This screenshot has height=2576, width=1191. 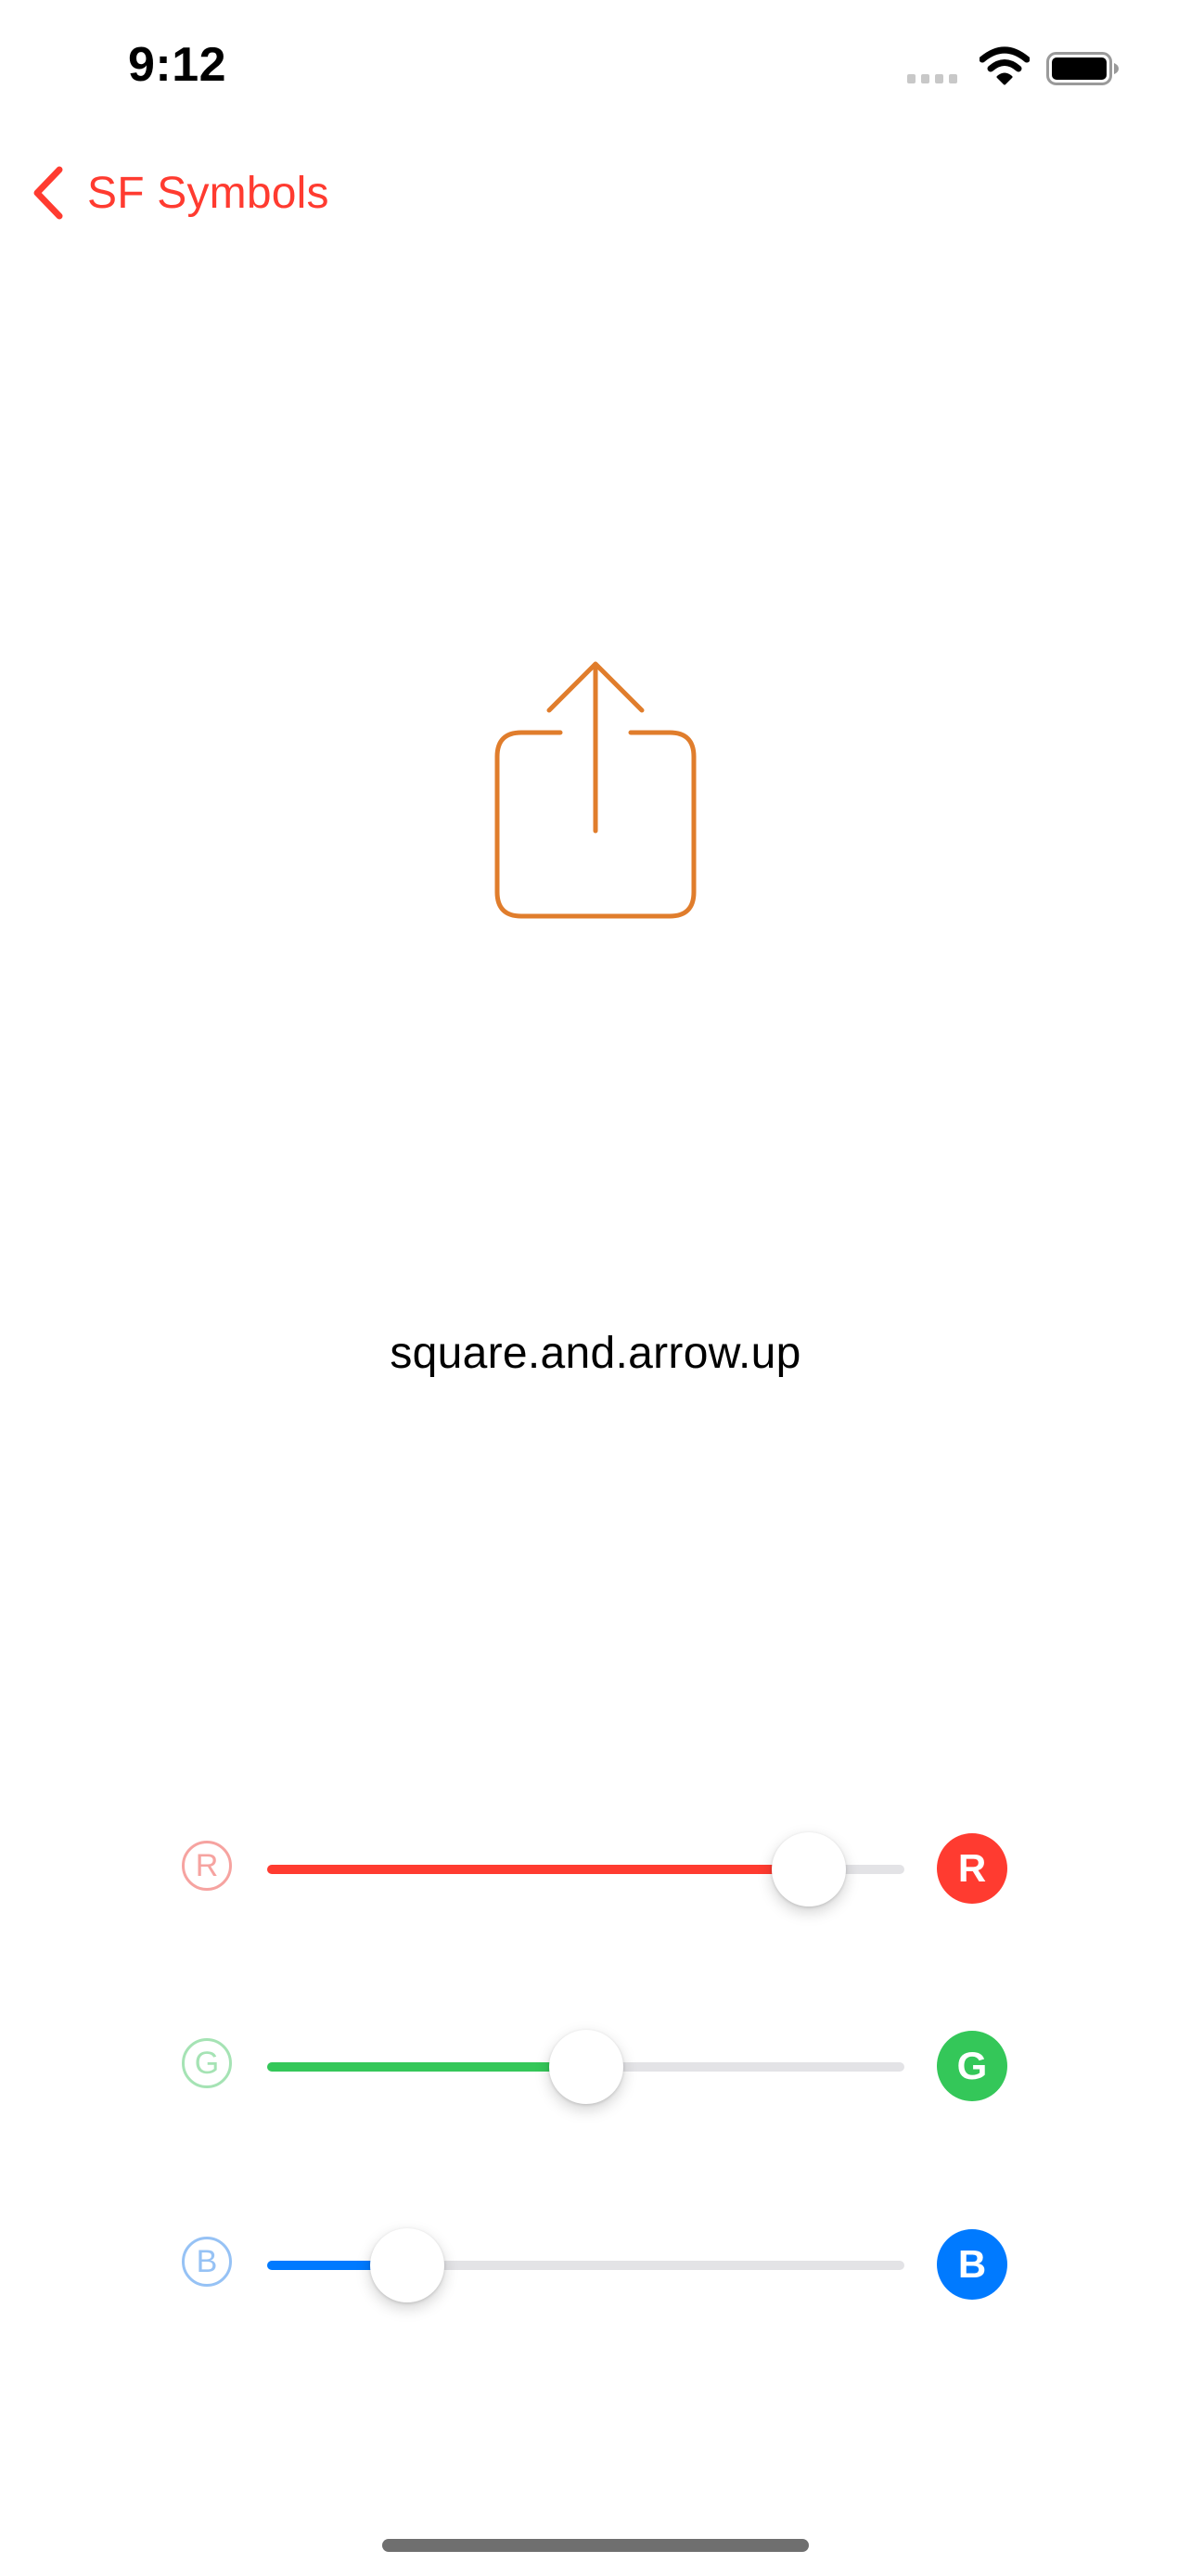 What do you see at coordinates (1082, 68) in the screenshot?
I see `battery-icon` at bounding box center [1082, 68].